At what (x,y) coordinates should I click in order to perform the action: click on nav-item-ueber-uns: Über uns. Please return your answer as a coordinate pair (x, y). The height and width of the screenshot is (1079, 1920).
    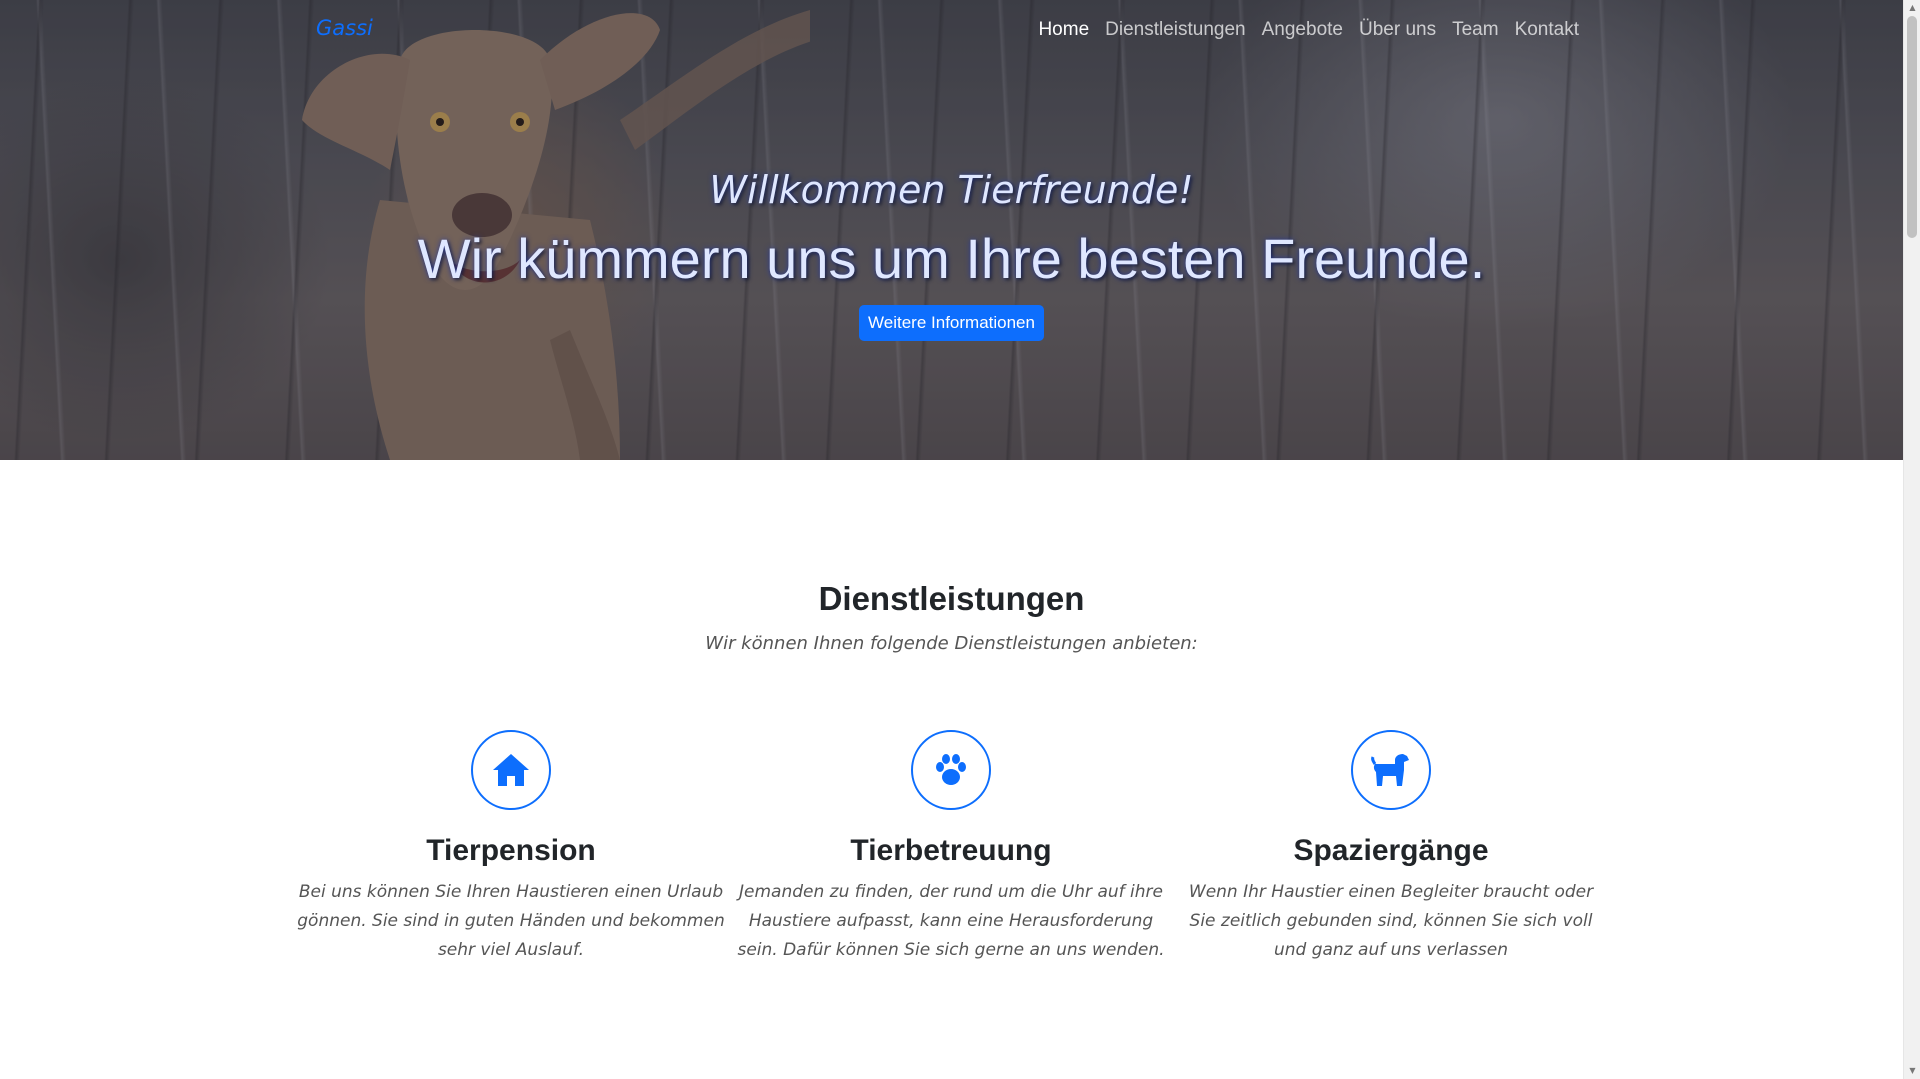
    Looking at the image, I should click on (1397, 30).